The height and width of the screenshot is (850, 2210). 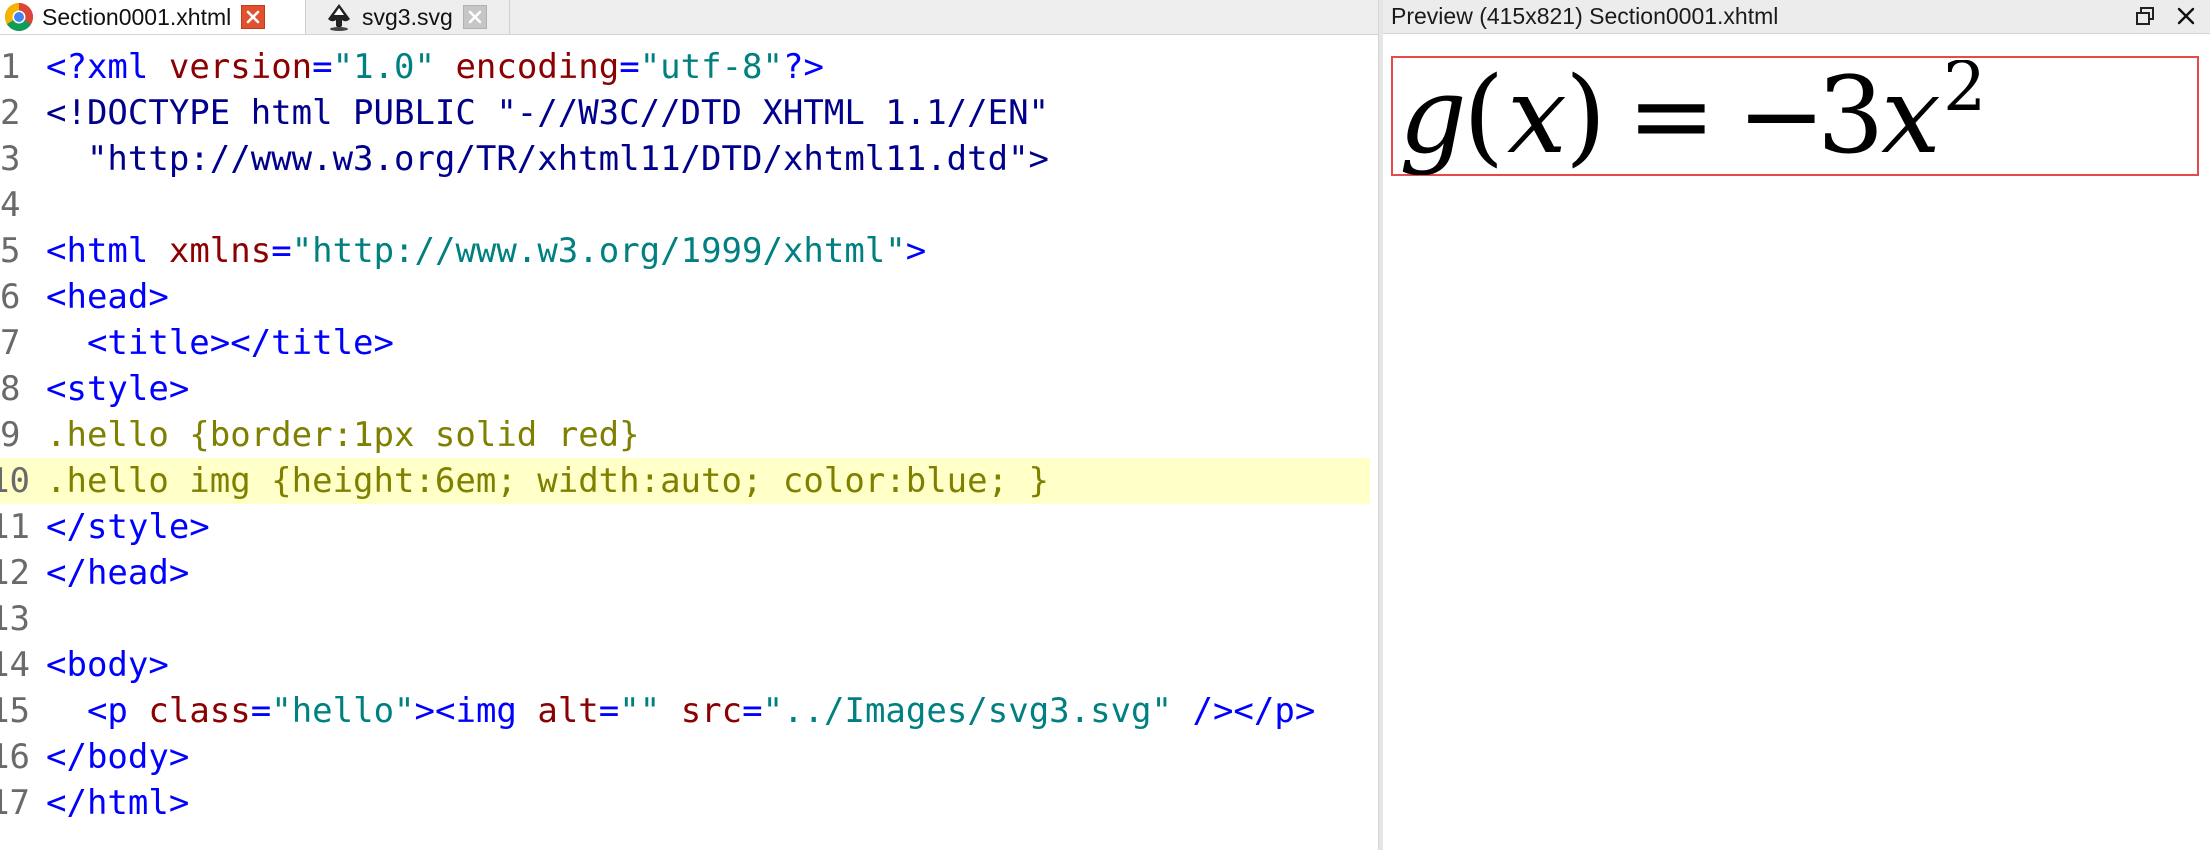 I want to click on line-text: </style>, so click(x=128, y=527).